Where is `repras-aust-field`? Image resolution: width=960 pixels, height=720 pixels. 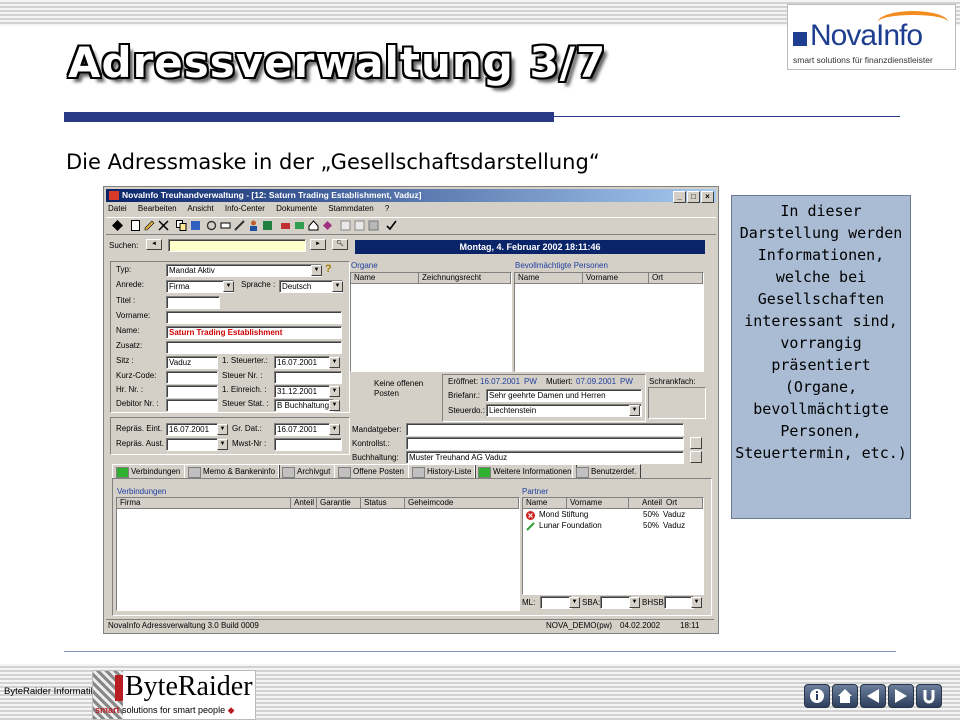
repras-aust-field is located at coordinates (192, 444).